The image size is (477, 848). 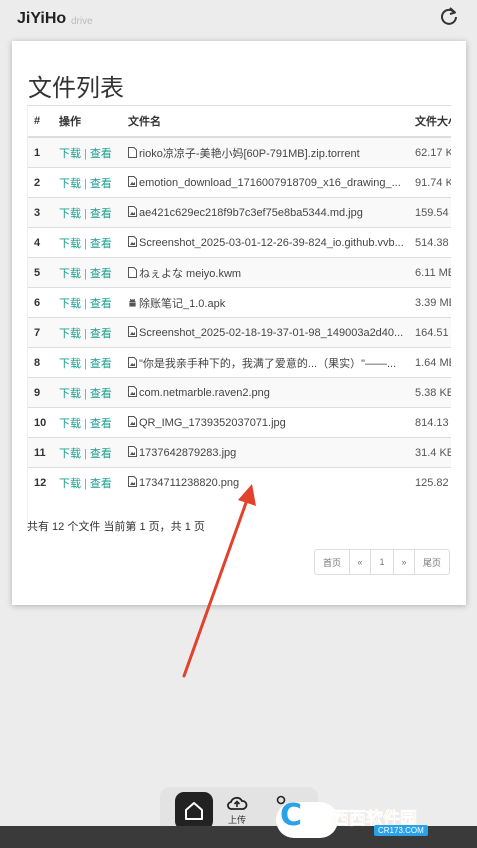 I want to click on table-row: 5下载|查看ねぇよな meiyo.kwm6.11 MB, so click(x=239, y=272).